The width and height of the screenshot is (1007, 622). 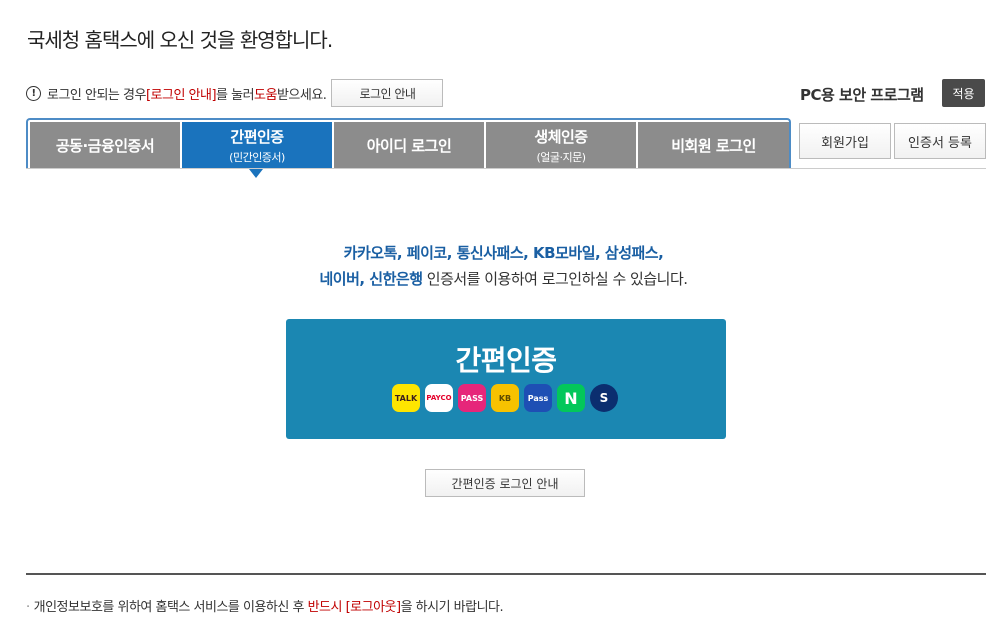 What do you see at coordinates (33, 93) in the screenshot?
I see `exclamation-icon: !` at bounding box center [33, 93].